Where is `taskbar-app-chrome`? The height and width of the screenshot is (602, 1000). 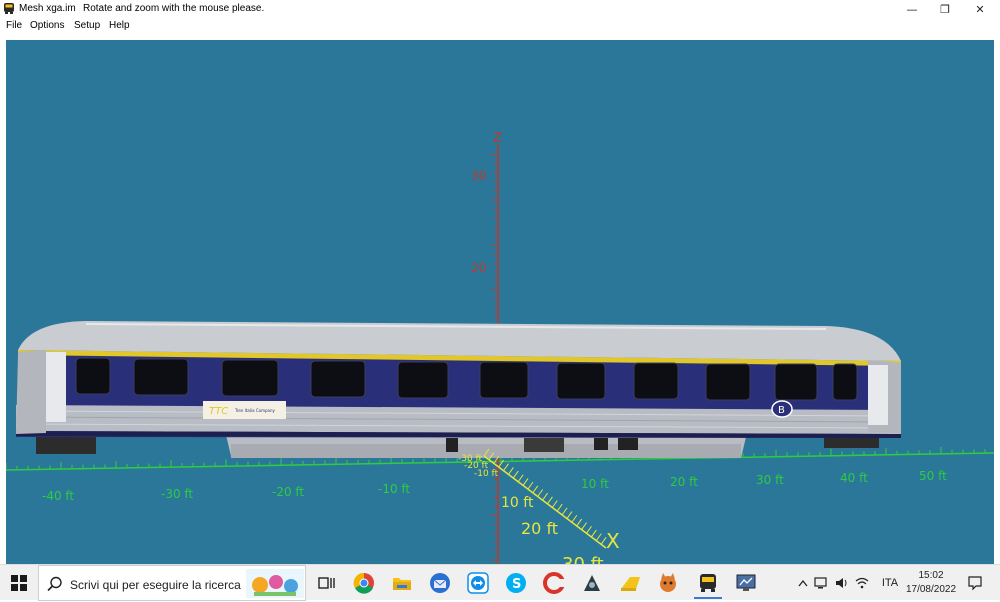
taskbar-app-chrome is located at coordinates (364, 583).